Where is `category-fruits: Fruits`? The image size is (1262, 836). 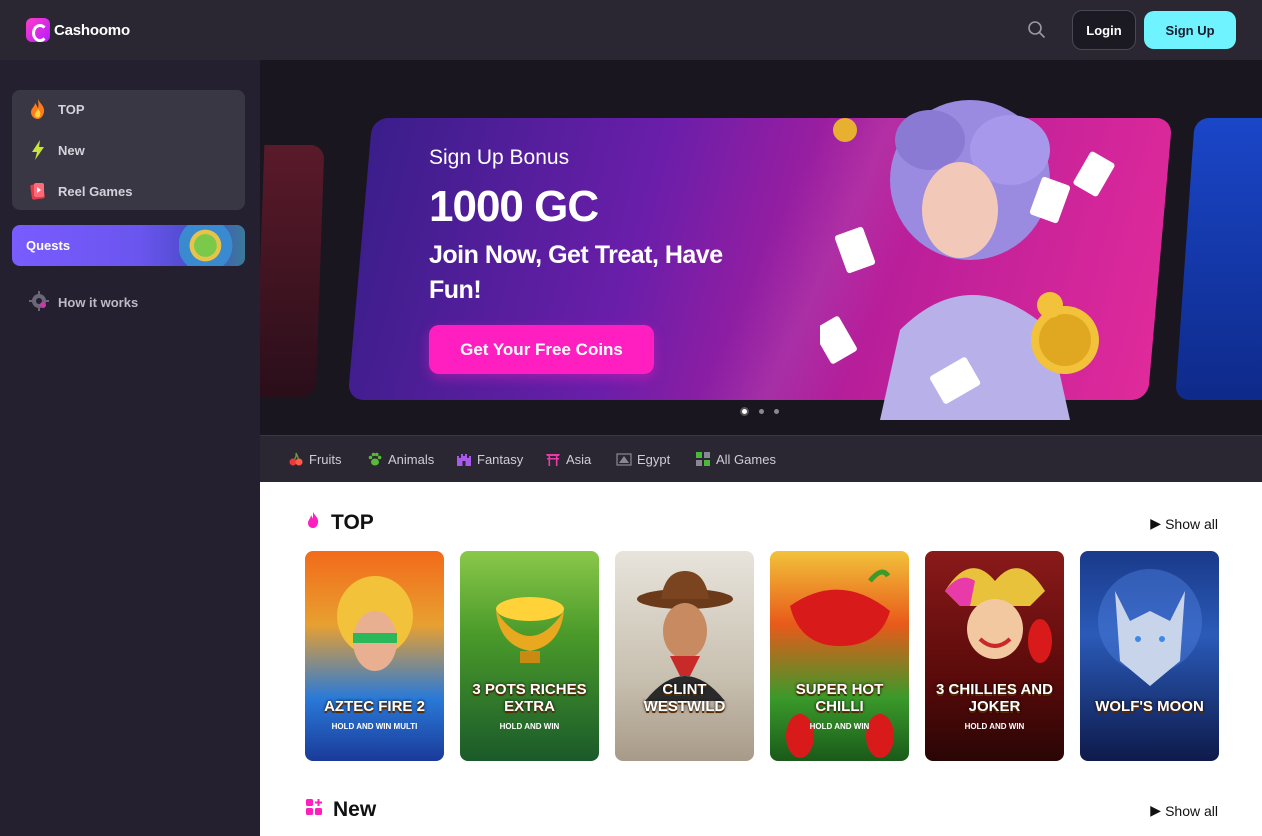 category-fruits: Fruits is located at coordinates (315, 459).